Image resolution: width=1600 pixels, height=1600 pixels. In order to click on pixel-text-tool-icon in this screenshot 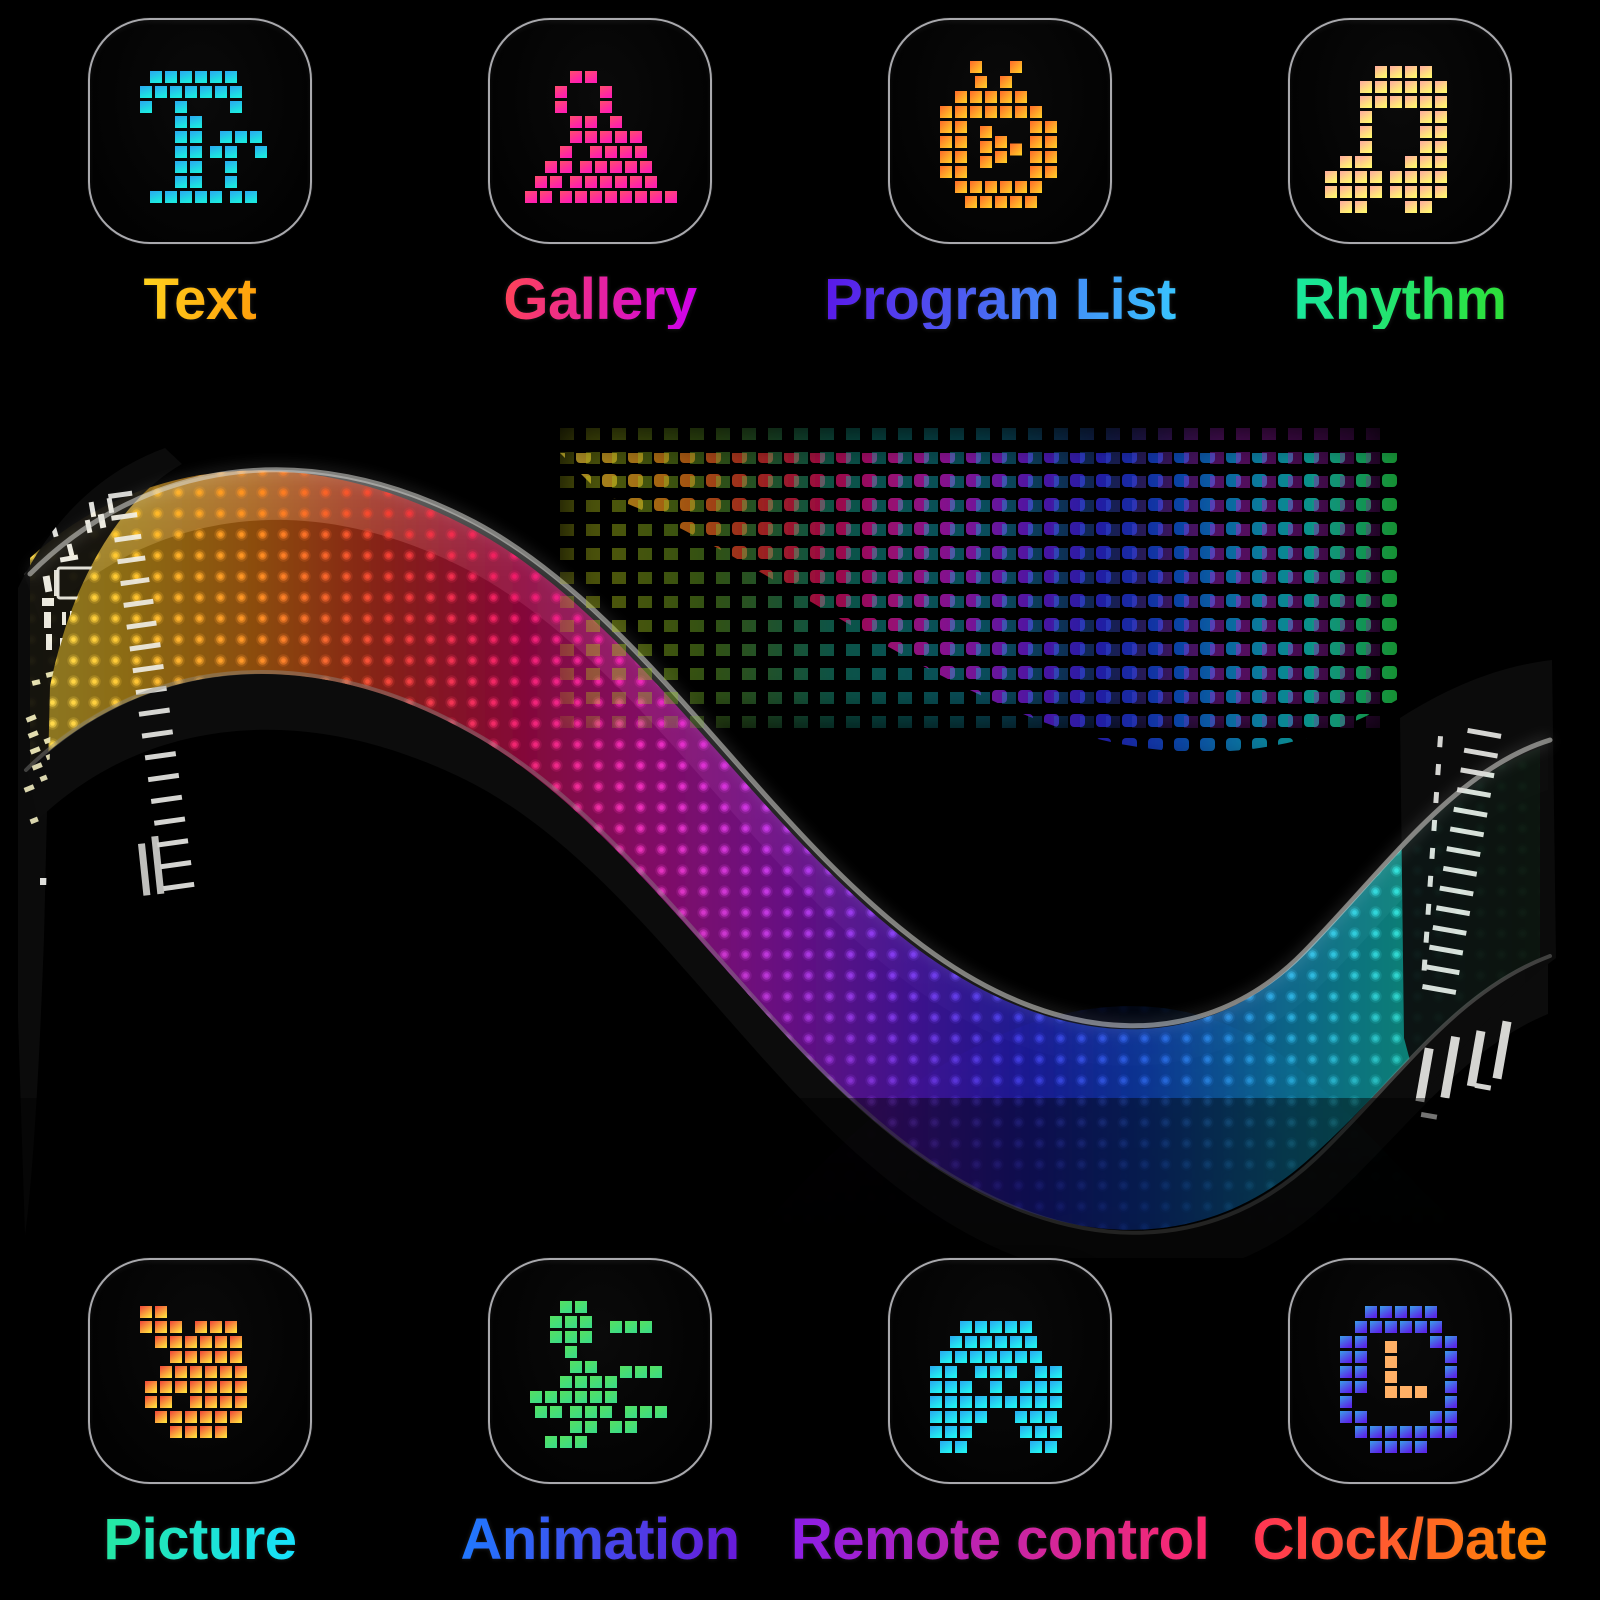, I will do `click(200, 131)`.